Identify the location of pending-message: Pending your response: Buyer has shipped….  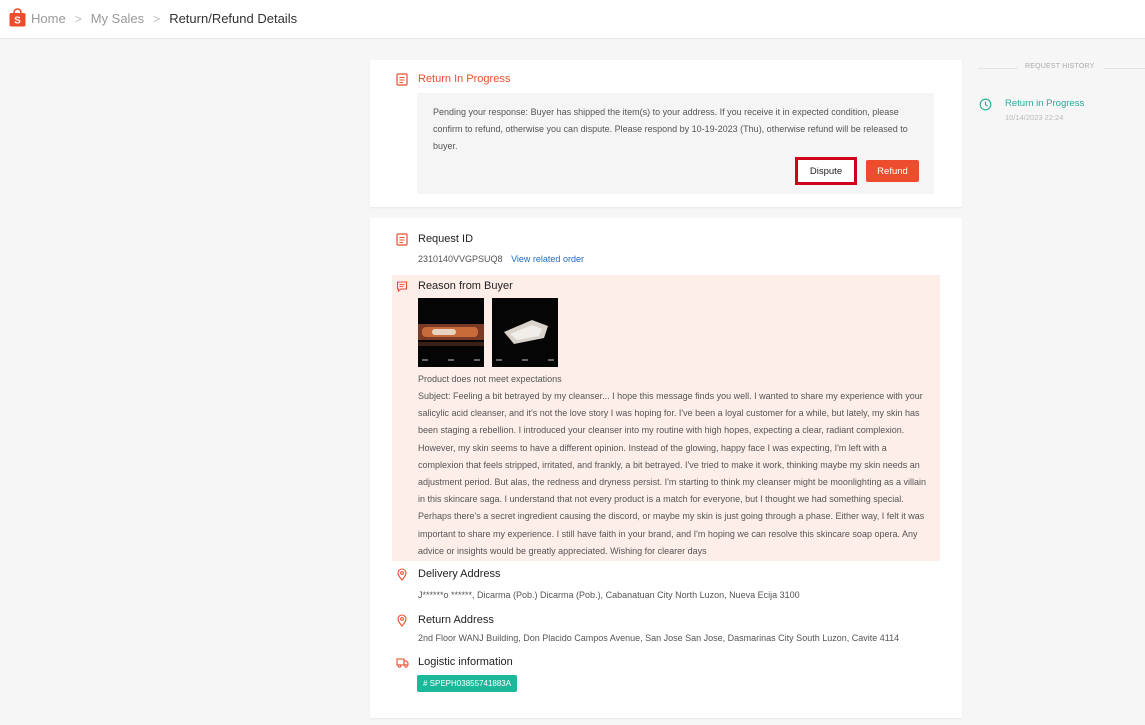
(670, 129).